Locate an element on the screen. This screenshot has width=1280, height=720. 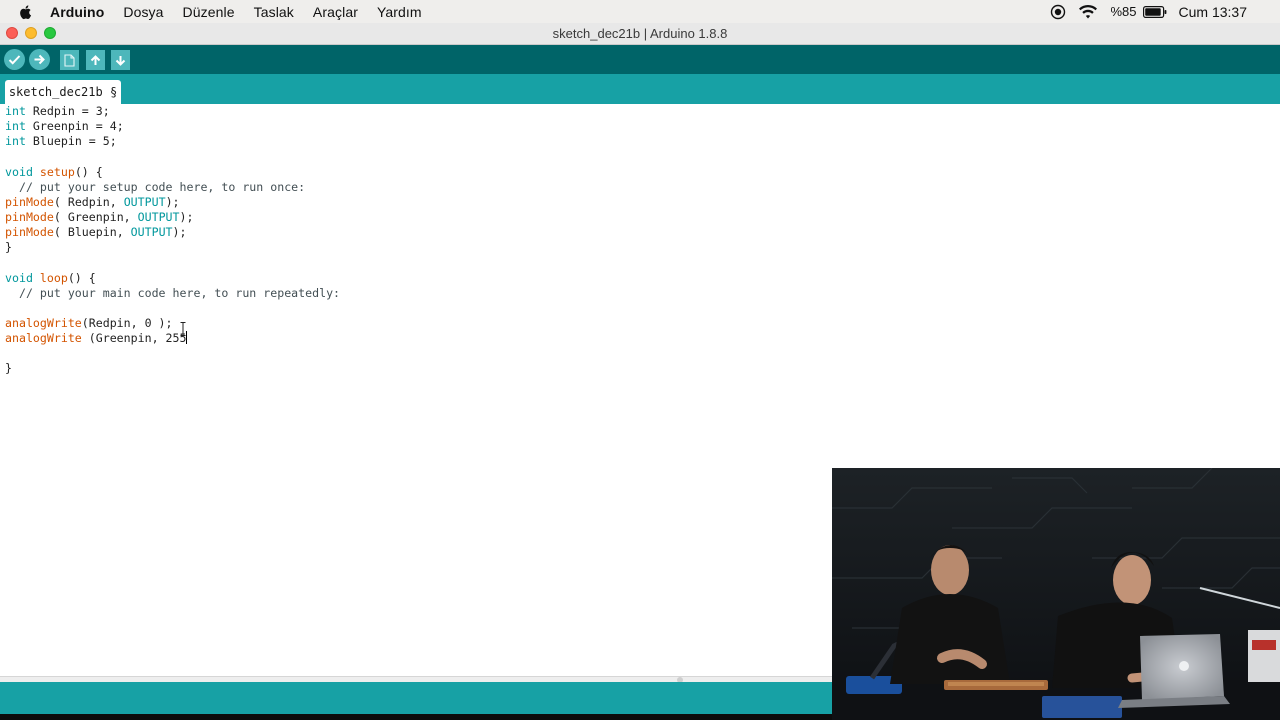
window-title: sketch_dec21b | Arduino 1.8.8 is located at coordinates (640, 33).